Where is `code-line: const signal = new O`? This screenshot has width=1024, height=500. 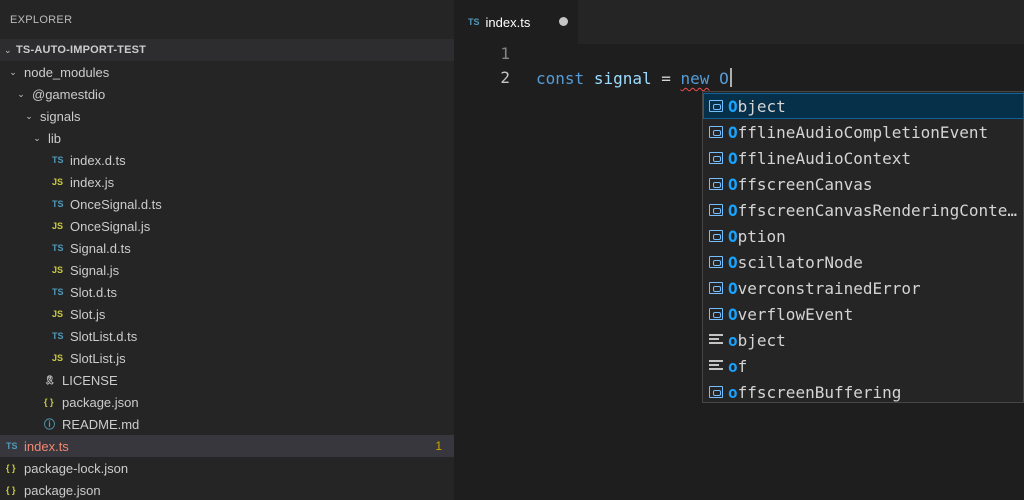
code-line: const signal = new O is located at coordinates (634, 78).